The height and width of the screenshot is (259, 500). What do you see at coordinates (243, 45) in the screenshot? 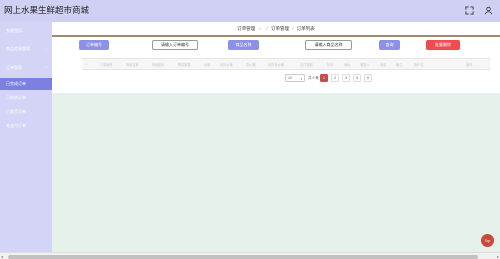
I see `product-name-button: 商品名称` at bounding box center [243, 45].